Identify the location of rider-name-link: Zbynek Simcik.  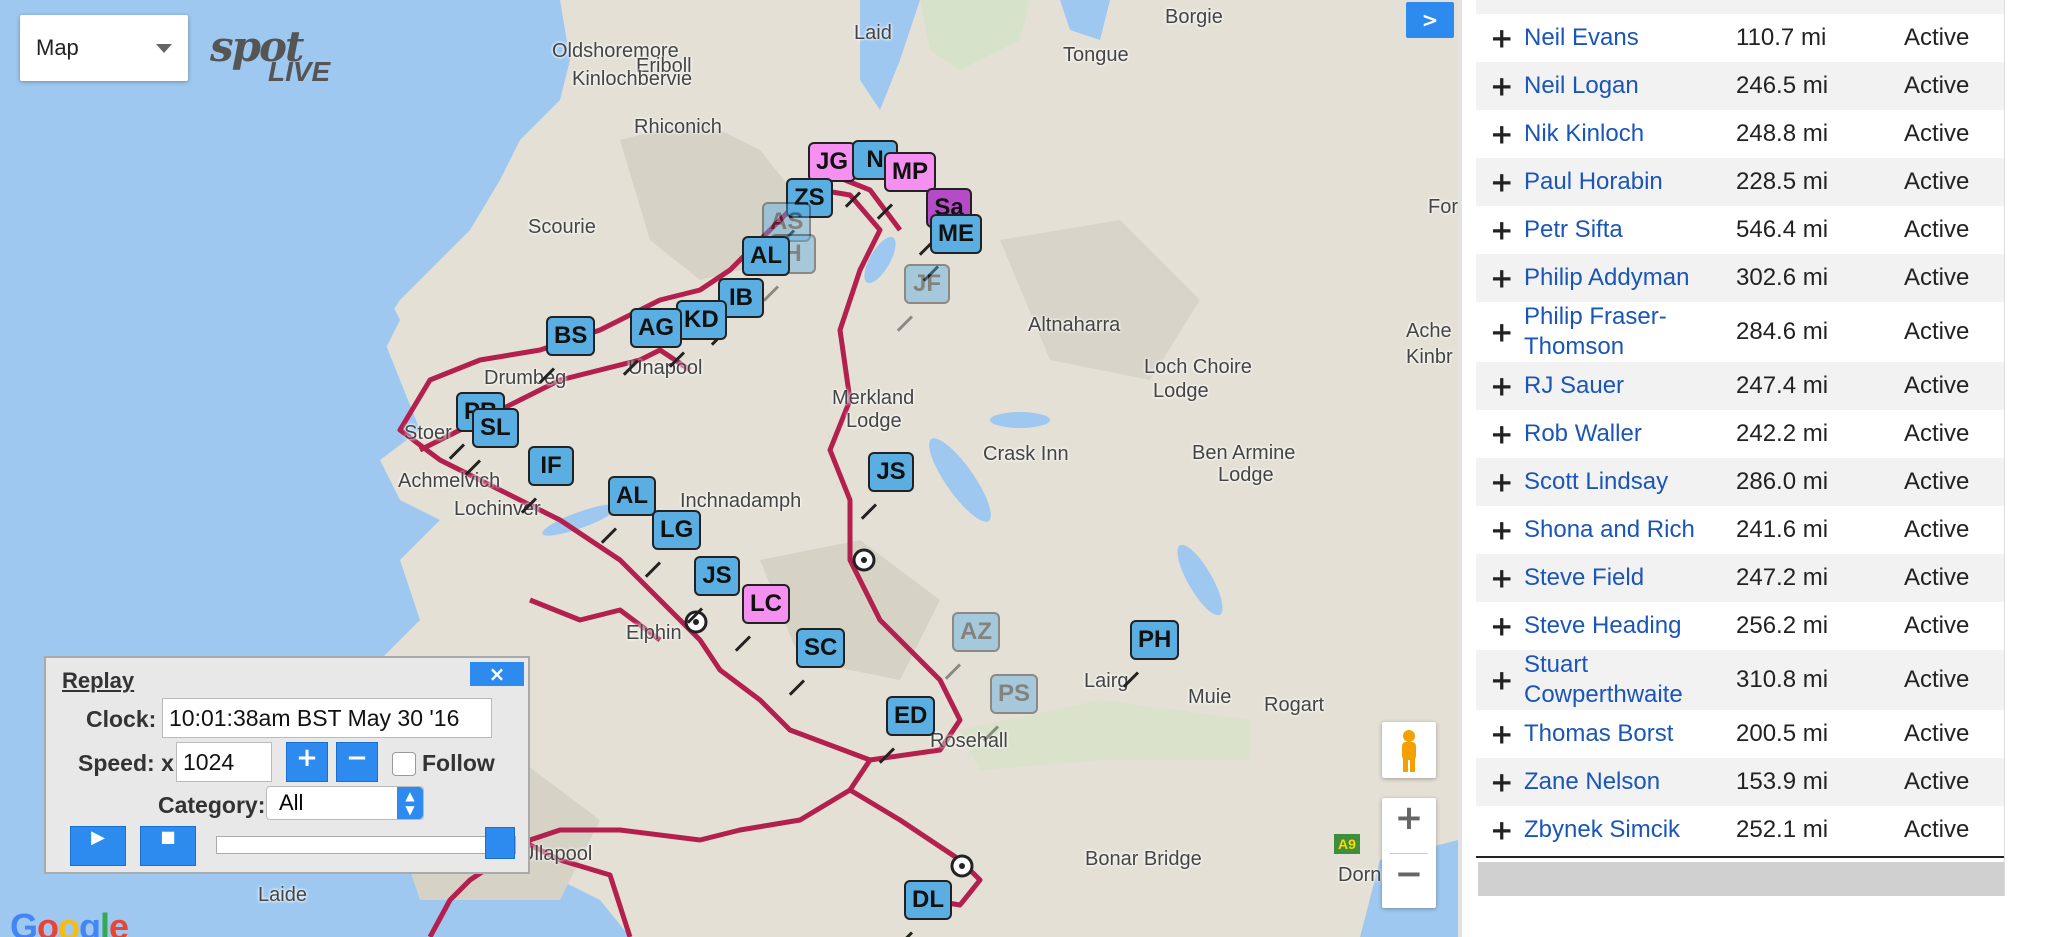
(1619, 830).